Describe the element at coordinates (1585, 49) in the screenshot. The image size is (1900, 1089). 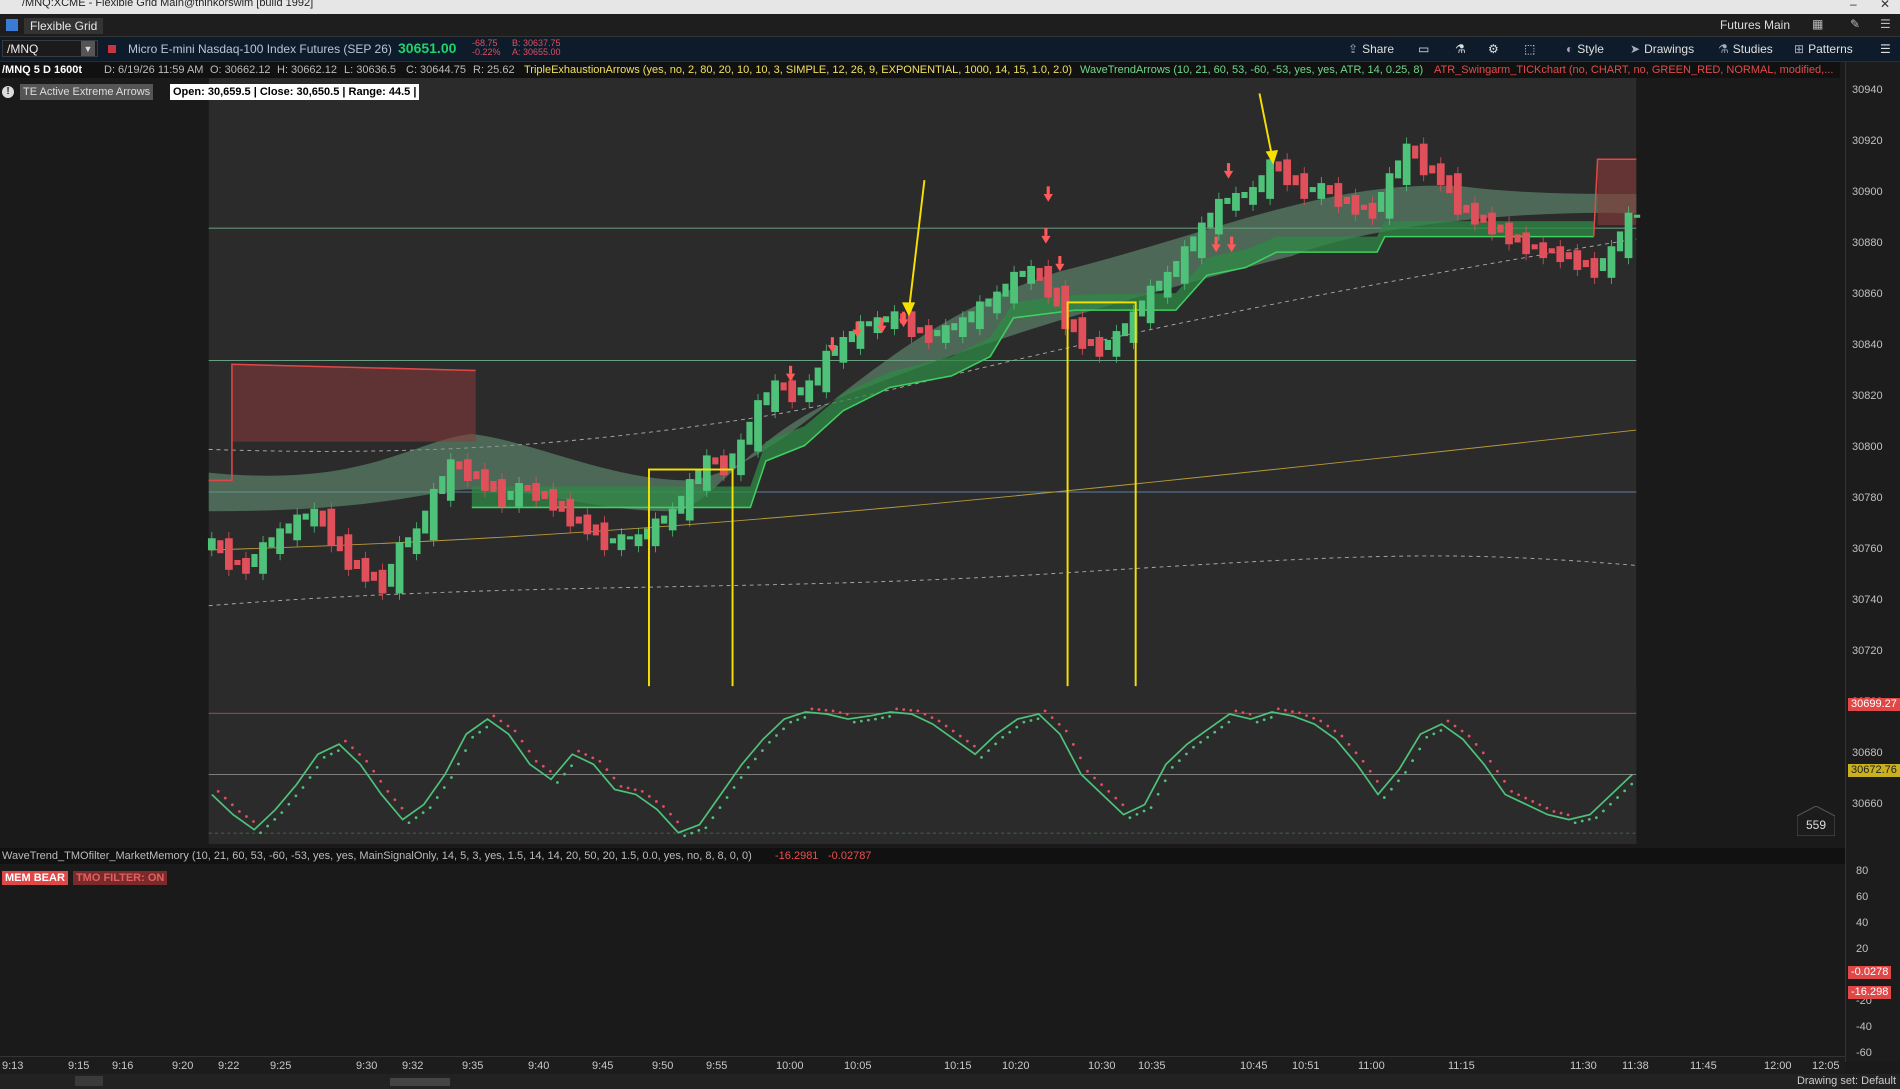
I see `style-button: ◐ Style` at that location.